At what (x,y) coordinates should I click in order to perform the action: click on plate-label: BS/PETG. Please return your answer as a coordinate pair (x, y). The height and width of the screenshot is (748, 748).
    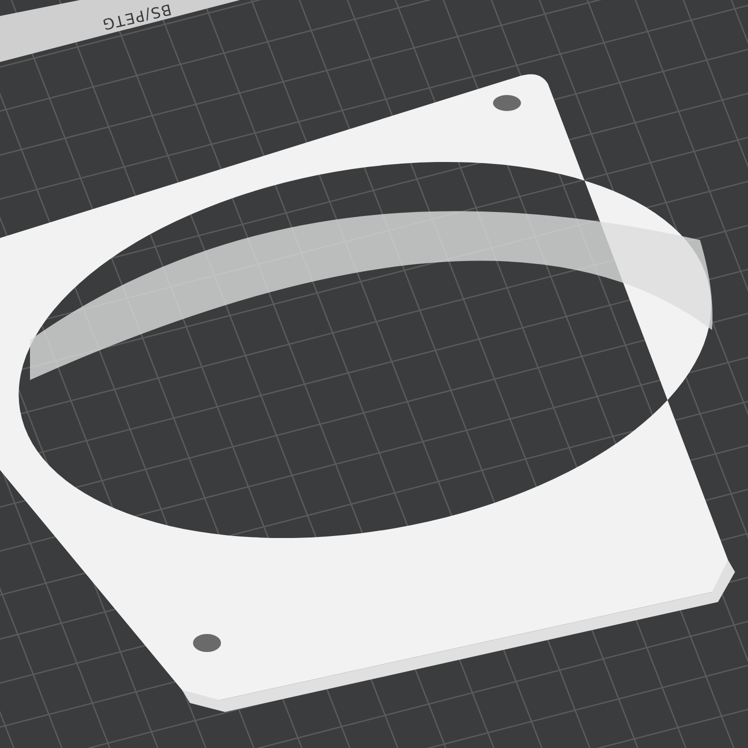
    Looking at the image, I should click on (137, 17).